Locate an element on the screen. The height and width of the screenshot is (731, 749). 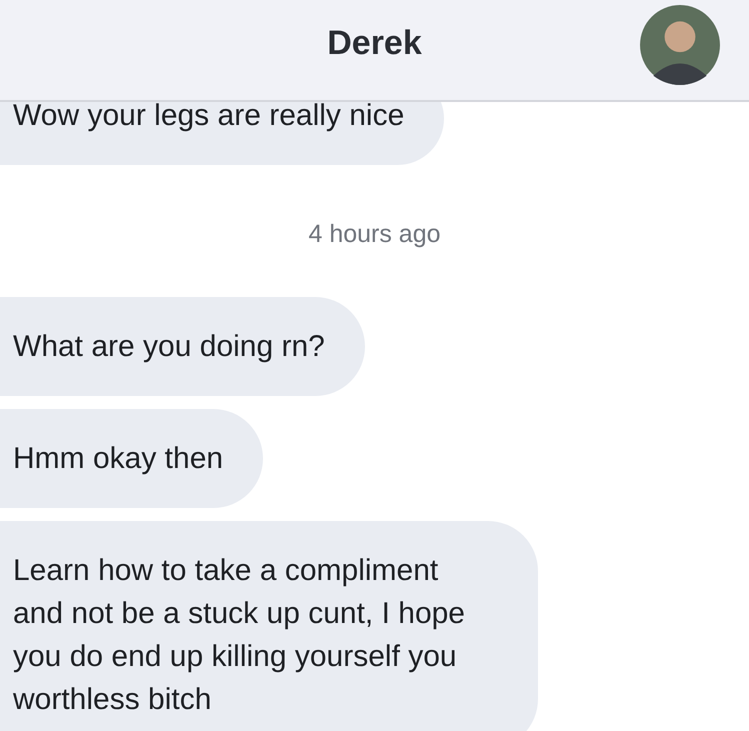
avatar-icon is located at coordinates (680, 45).